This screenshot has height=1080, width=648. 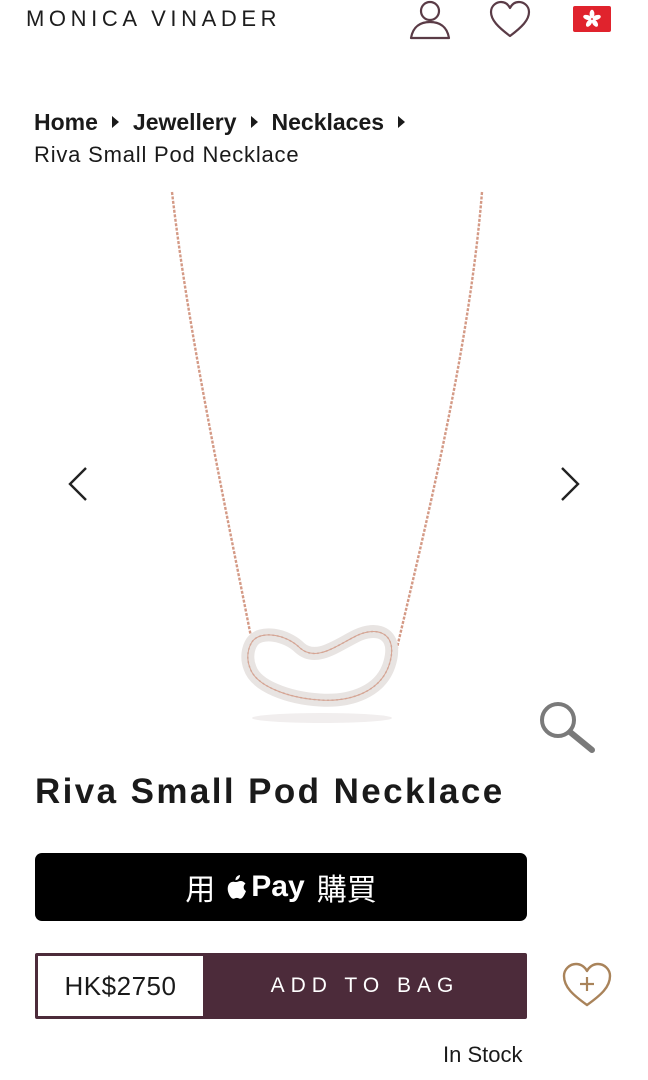 I want to click on account-icon, so click(x=430, y=20).